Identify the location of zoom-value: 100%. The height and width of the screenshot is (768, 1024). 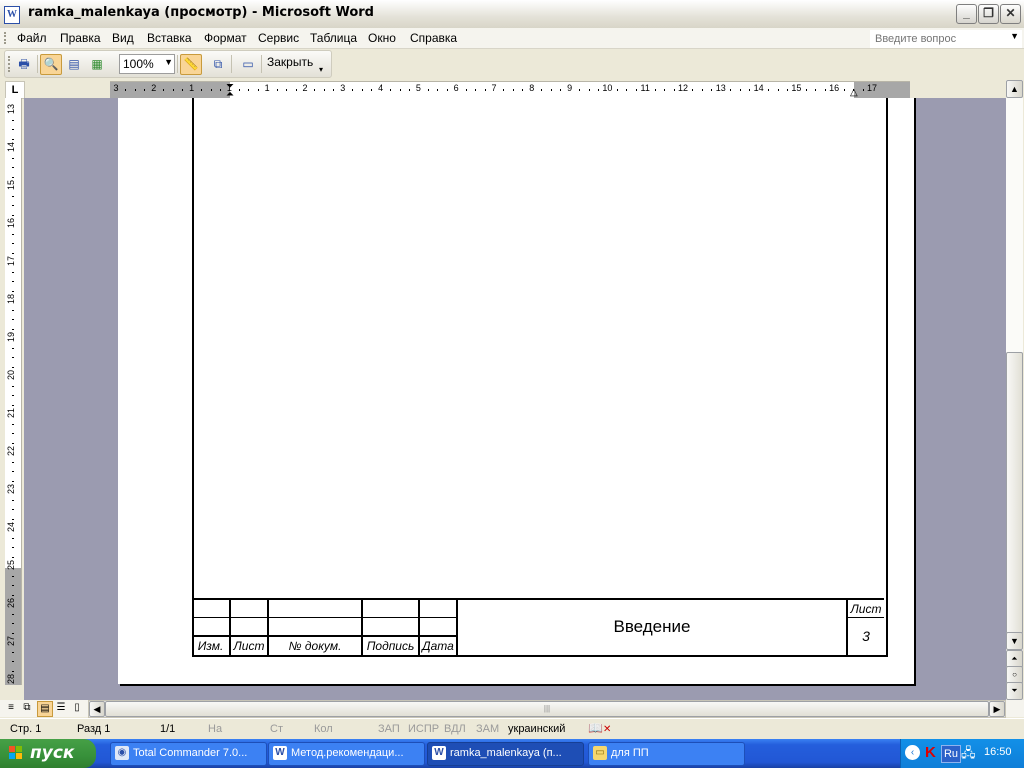
(138, 64).